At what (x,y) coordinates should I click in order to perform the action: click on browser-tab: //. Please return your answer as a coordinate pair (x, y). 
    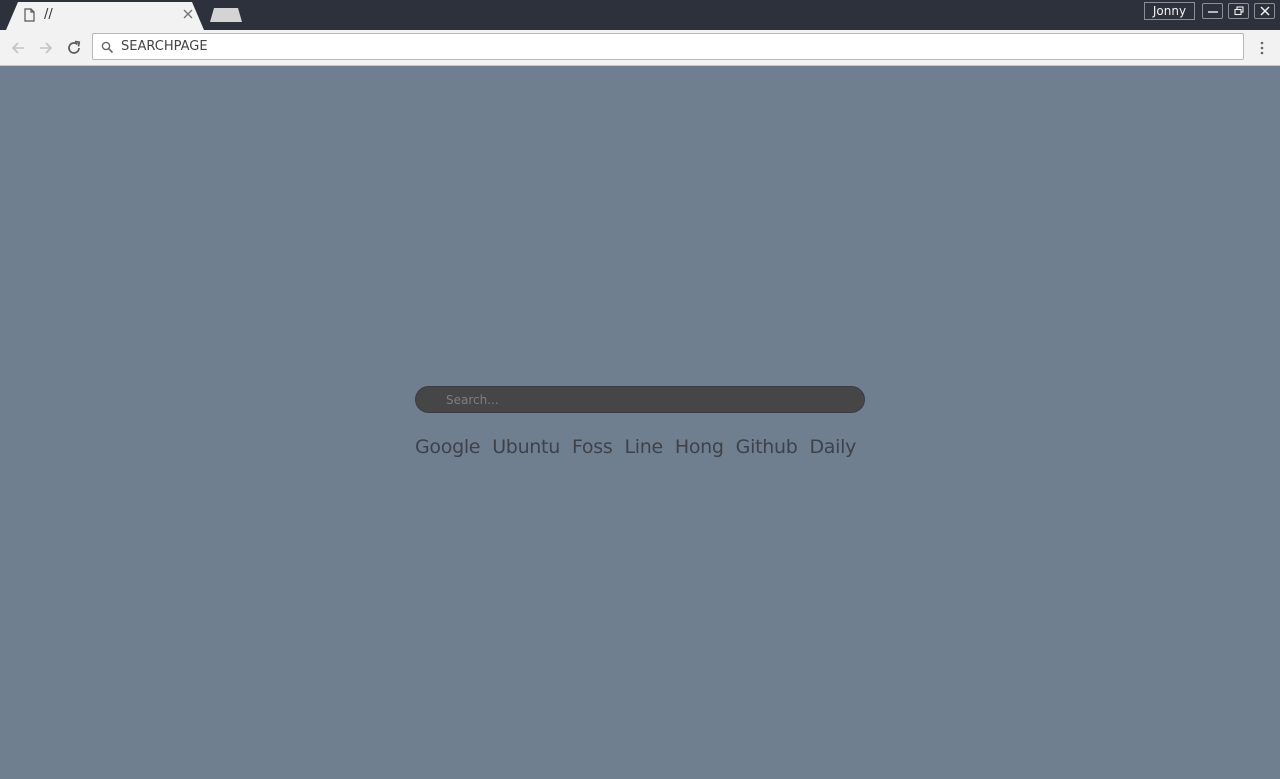
    Looking at the image, I should click on (105, 16).